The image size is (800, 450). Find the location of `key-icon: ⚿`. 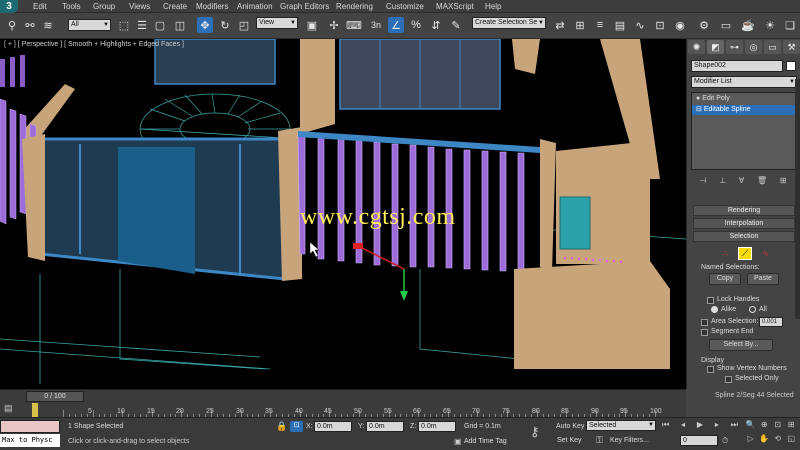

key-icon: ⚿ is located at coordinates (599, 440).